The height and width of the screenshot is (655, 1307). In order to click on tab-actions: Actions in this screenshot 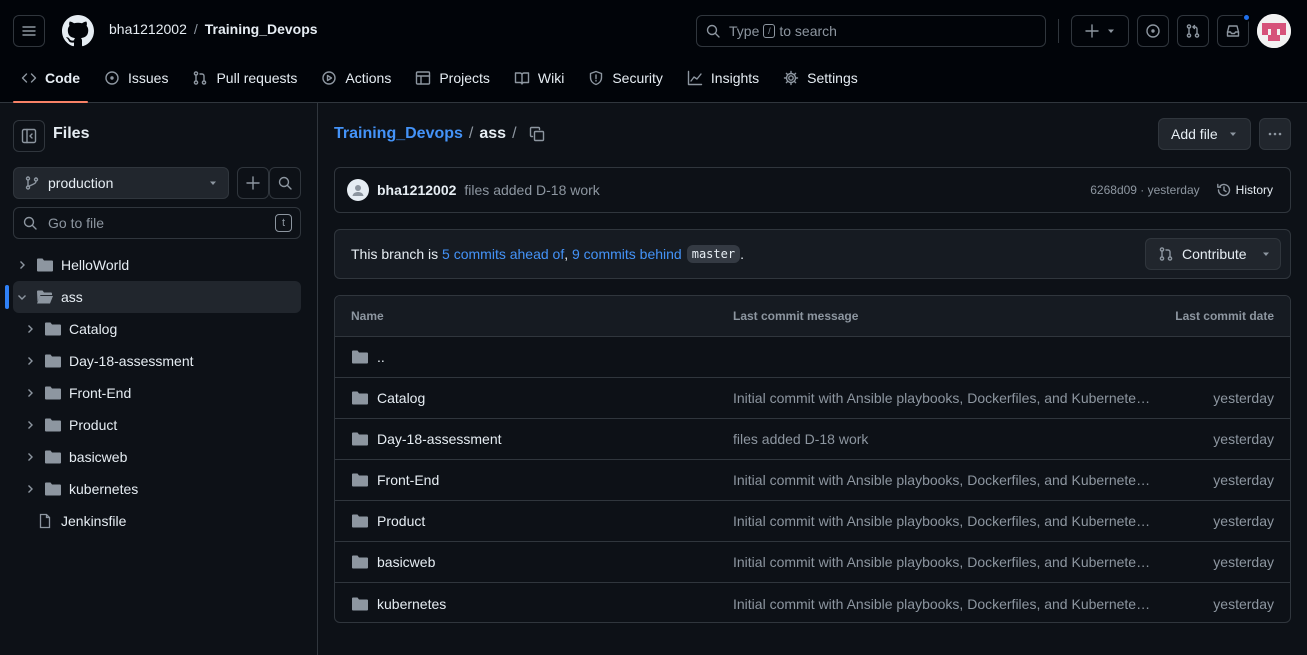, I will do `click(356, 78)`.